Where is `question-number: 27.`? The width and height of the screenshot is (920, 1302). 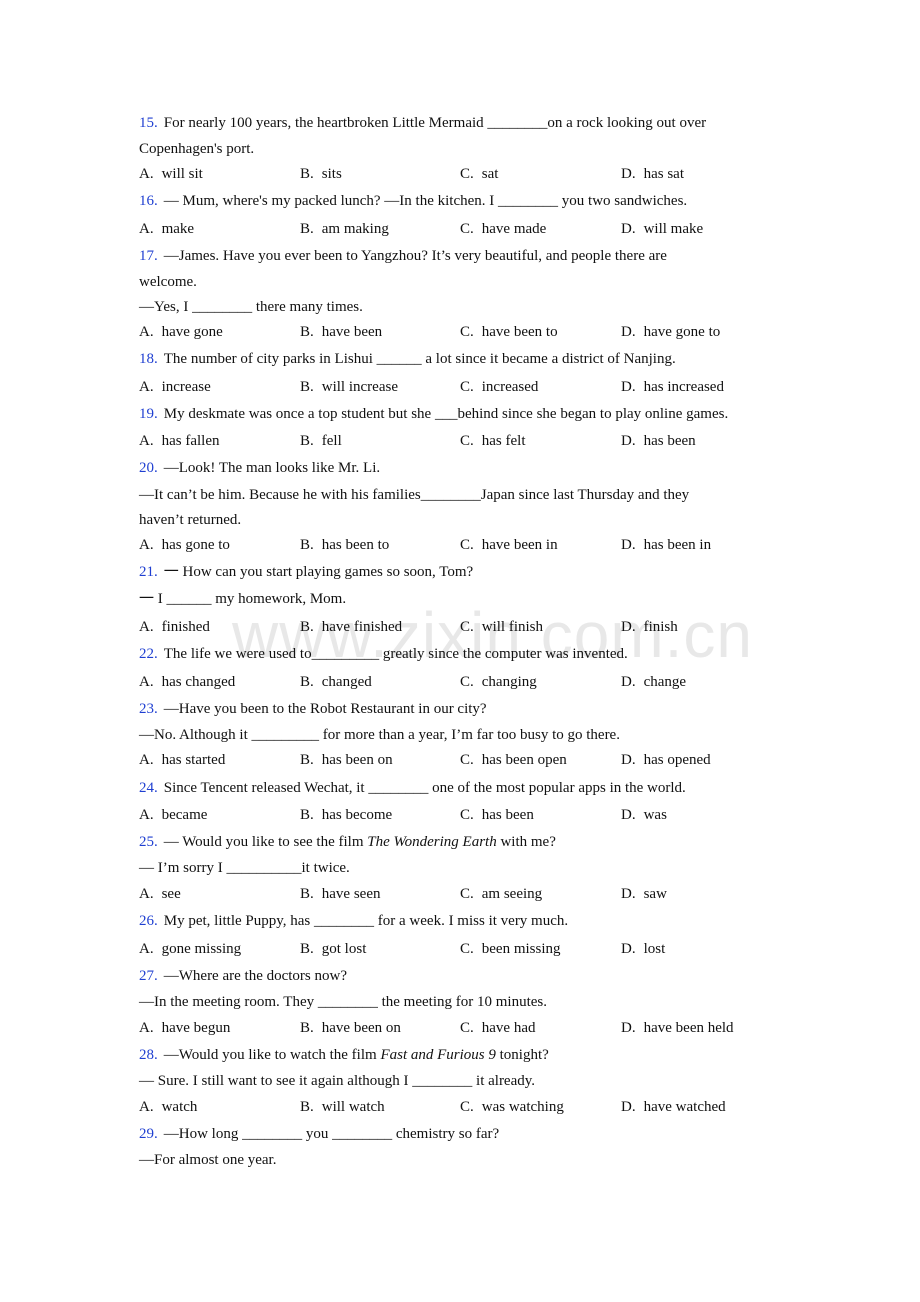
question-number: 27. is located at coordinates (148, 976).